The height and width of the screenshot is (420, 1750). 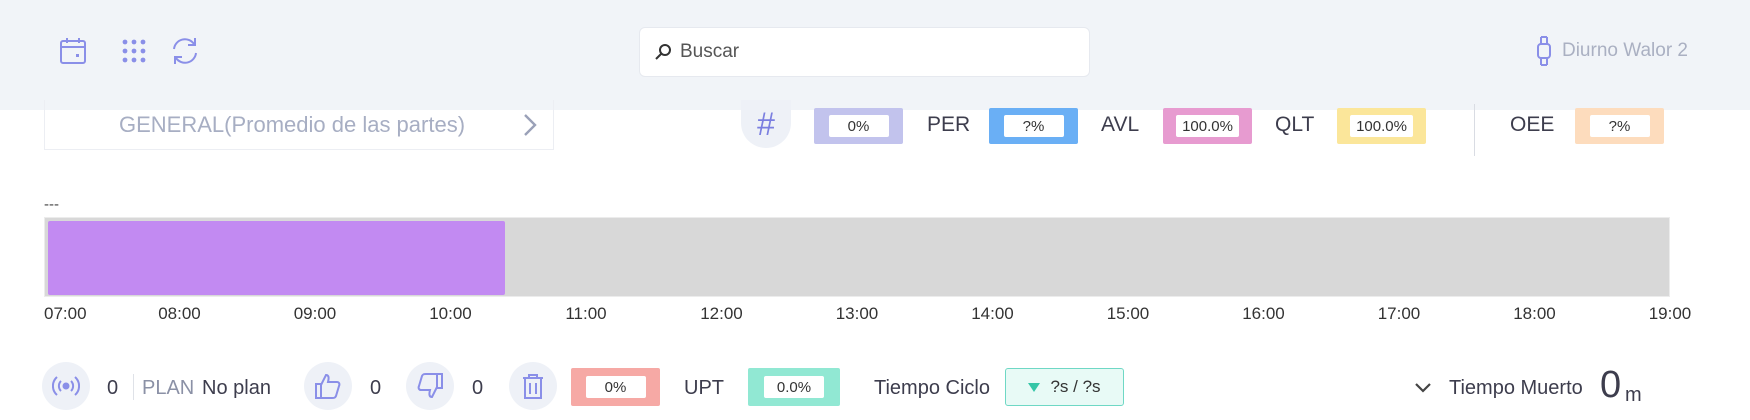 I want to click on timeline-tick-label: 17:00, so click(x=1399, y=313).